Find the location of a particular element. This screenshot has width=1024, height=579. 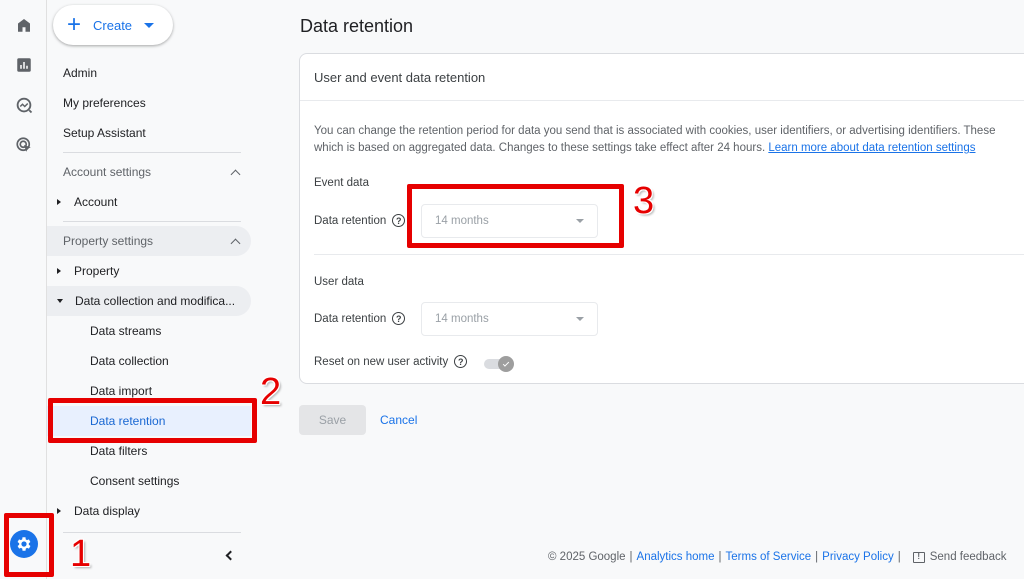

sidebar-item-account: Account is located at coordinates (149, 202).